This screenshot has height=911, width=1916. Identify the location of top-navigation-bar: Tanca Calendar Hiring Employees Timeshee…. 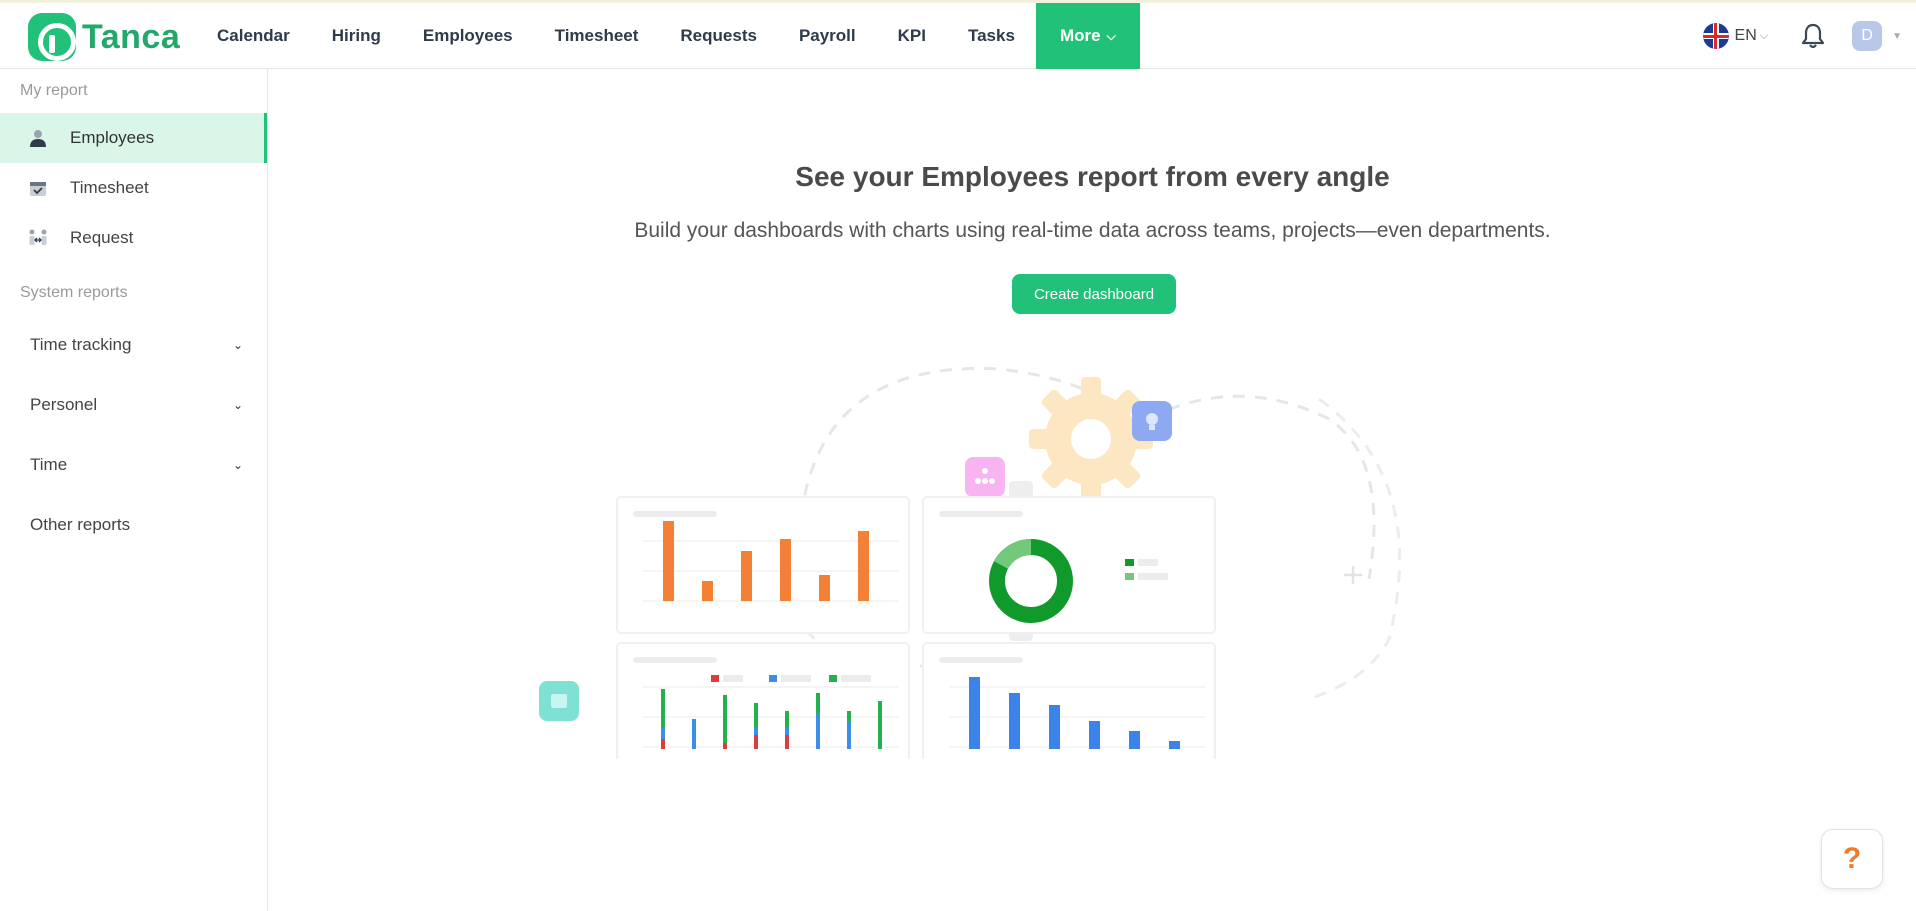
(958, 34).